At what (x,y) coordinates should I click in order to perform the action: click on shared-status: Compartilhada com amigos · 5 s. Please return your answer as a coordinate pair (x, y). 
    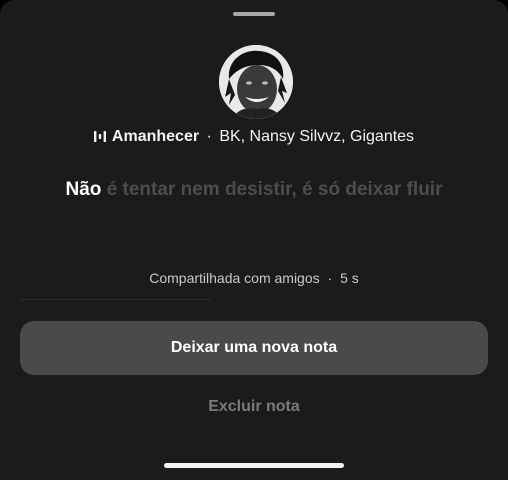
    Looking at the image, I should click on (254, 278).